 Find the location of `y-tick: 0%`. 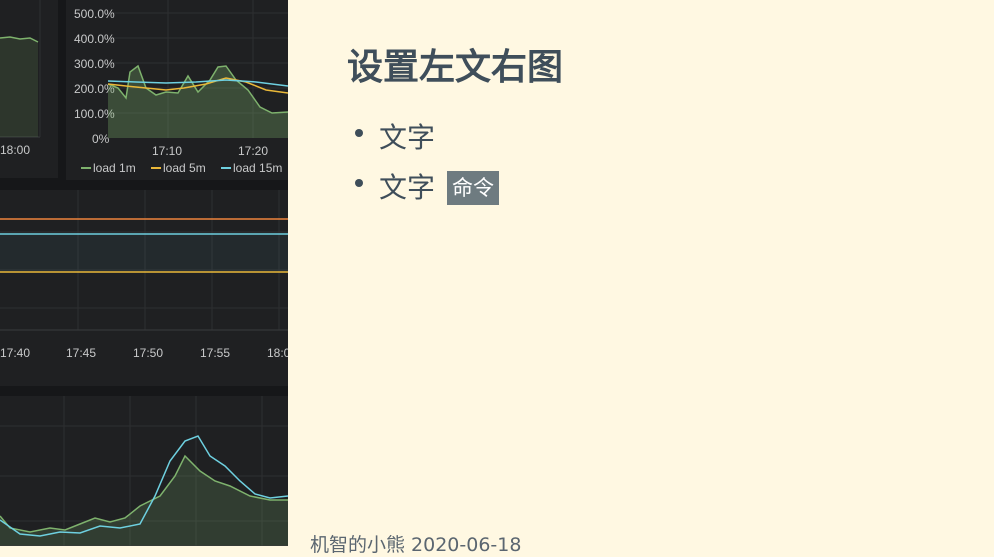

y-tick: 0% is located at coordinates (101, 139).